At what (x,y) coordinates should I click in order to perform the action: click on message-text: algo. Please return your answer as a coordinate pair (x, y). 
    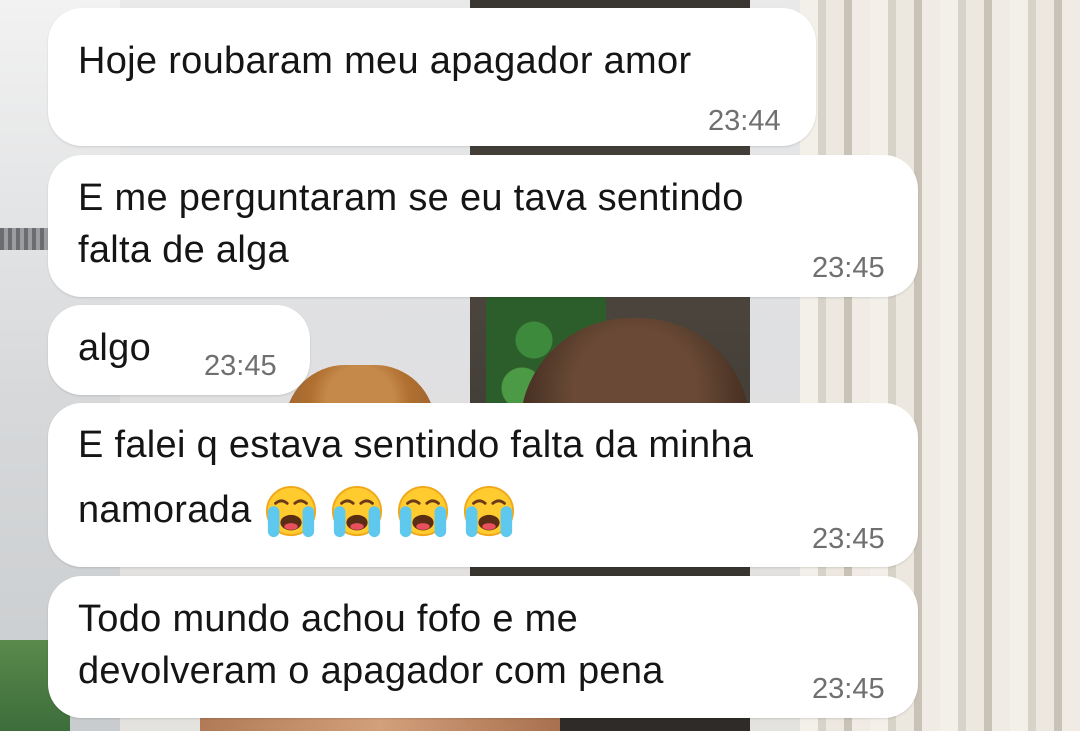
    Looking at the image, I should click on (115, 348).